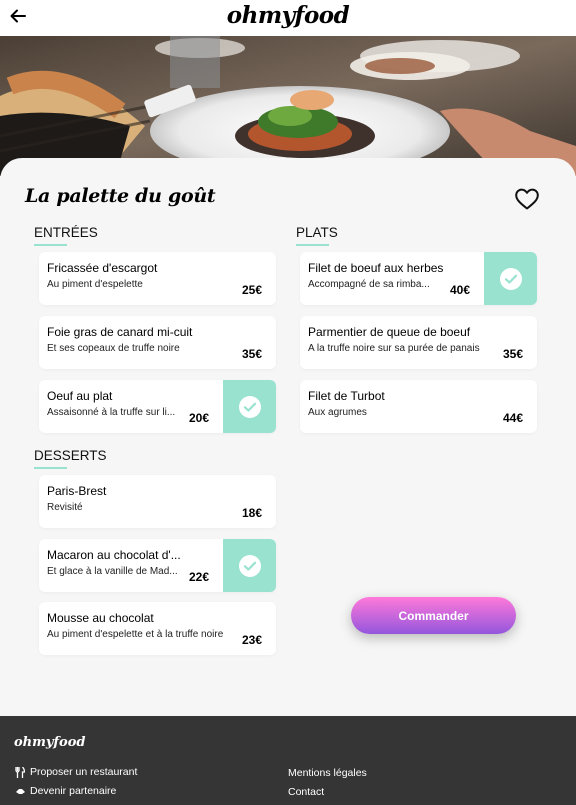 The width and height of the screenshot is (576, 805). I want to click on footer-link-propose-restaurant: Proposer un restaurant, so click(76, 772).